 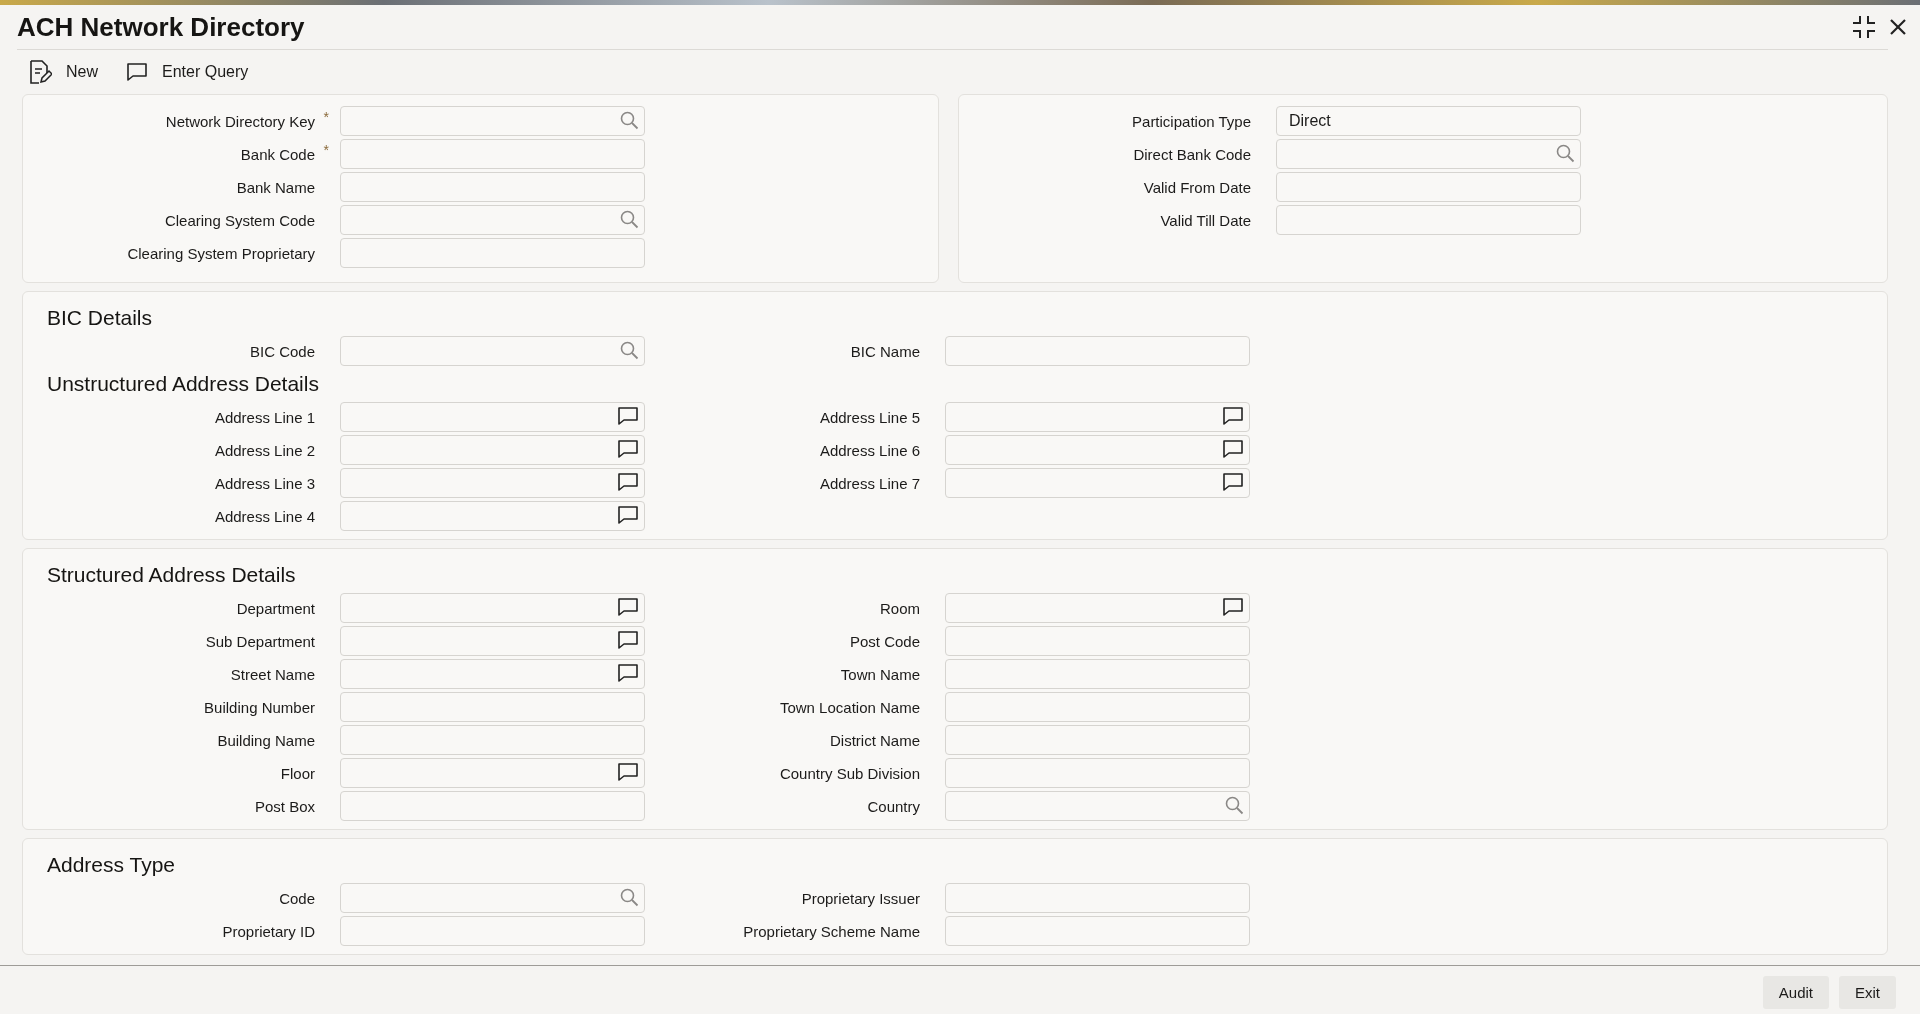 I want to click on field-label: Country, so click(x=893, y=806).